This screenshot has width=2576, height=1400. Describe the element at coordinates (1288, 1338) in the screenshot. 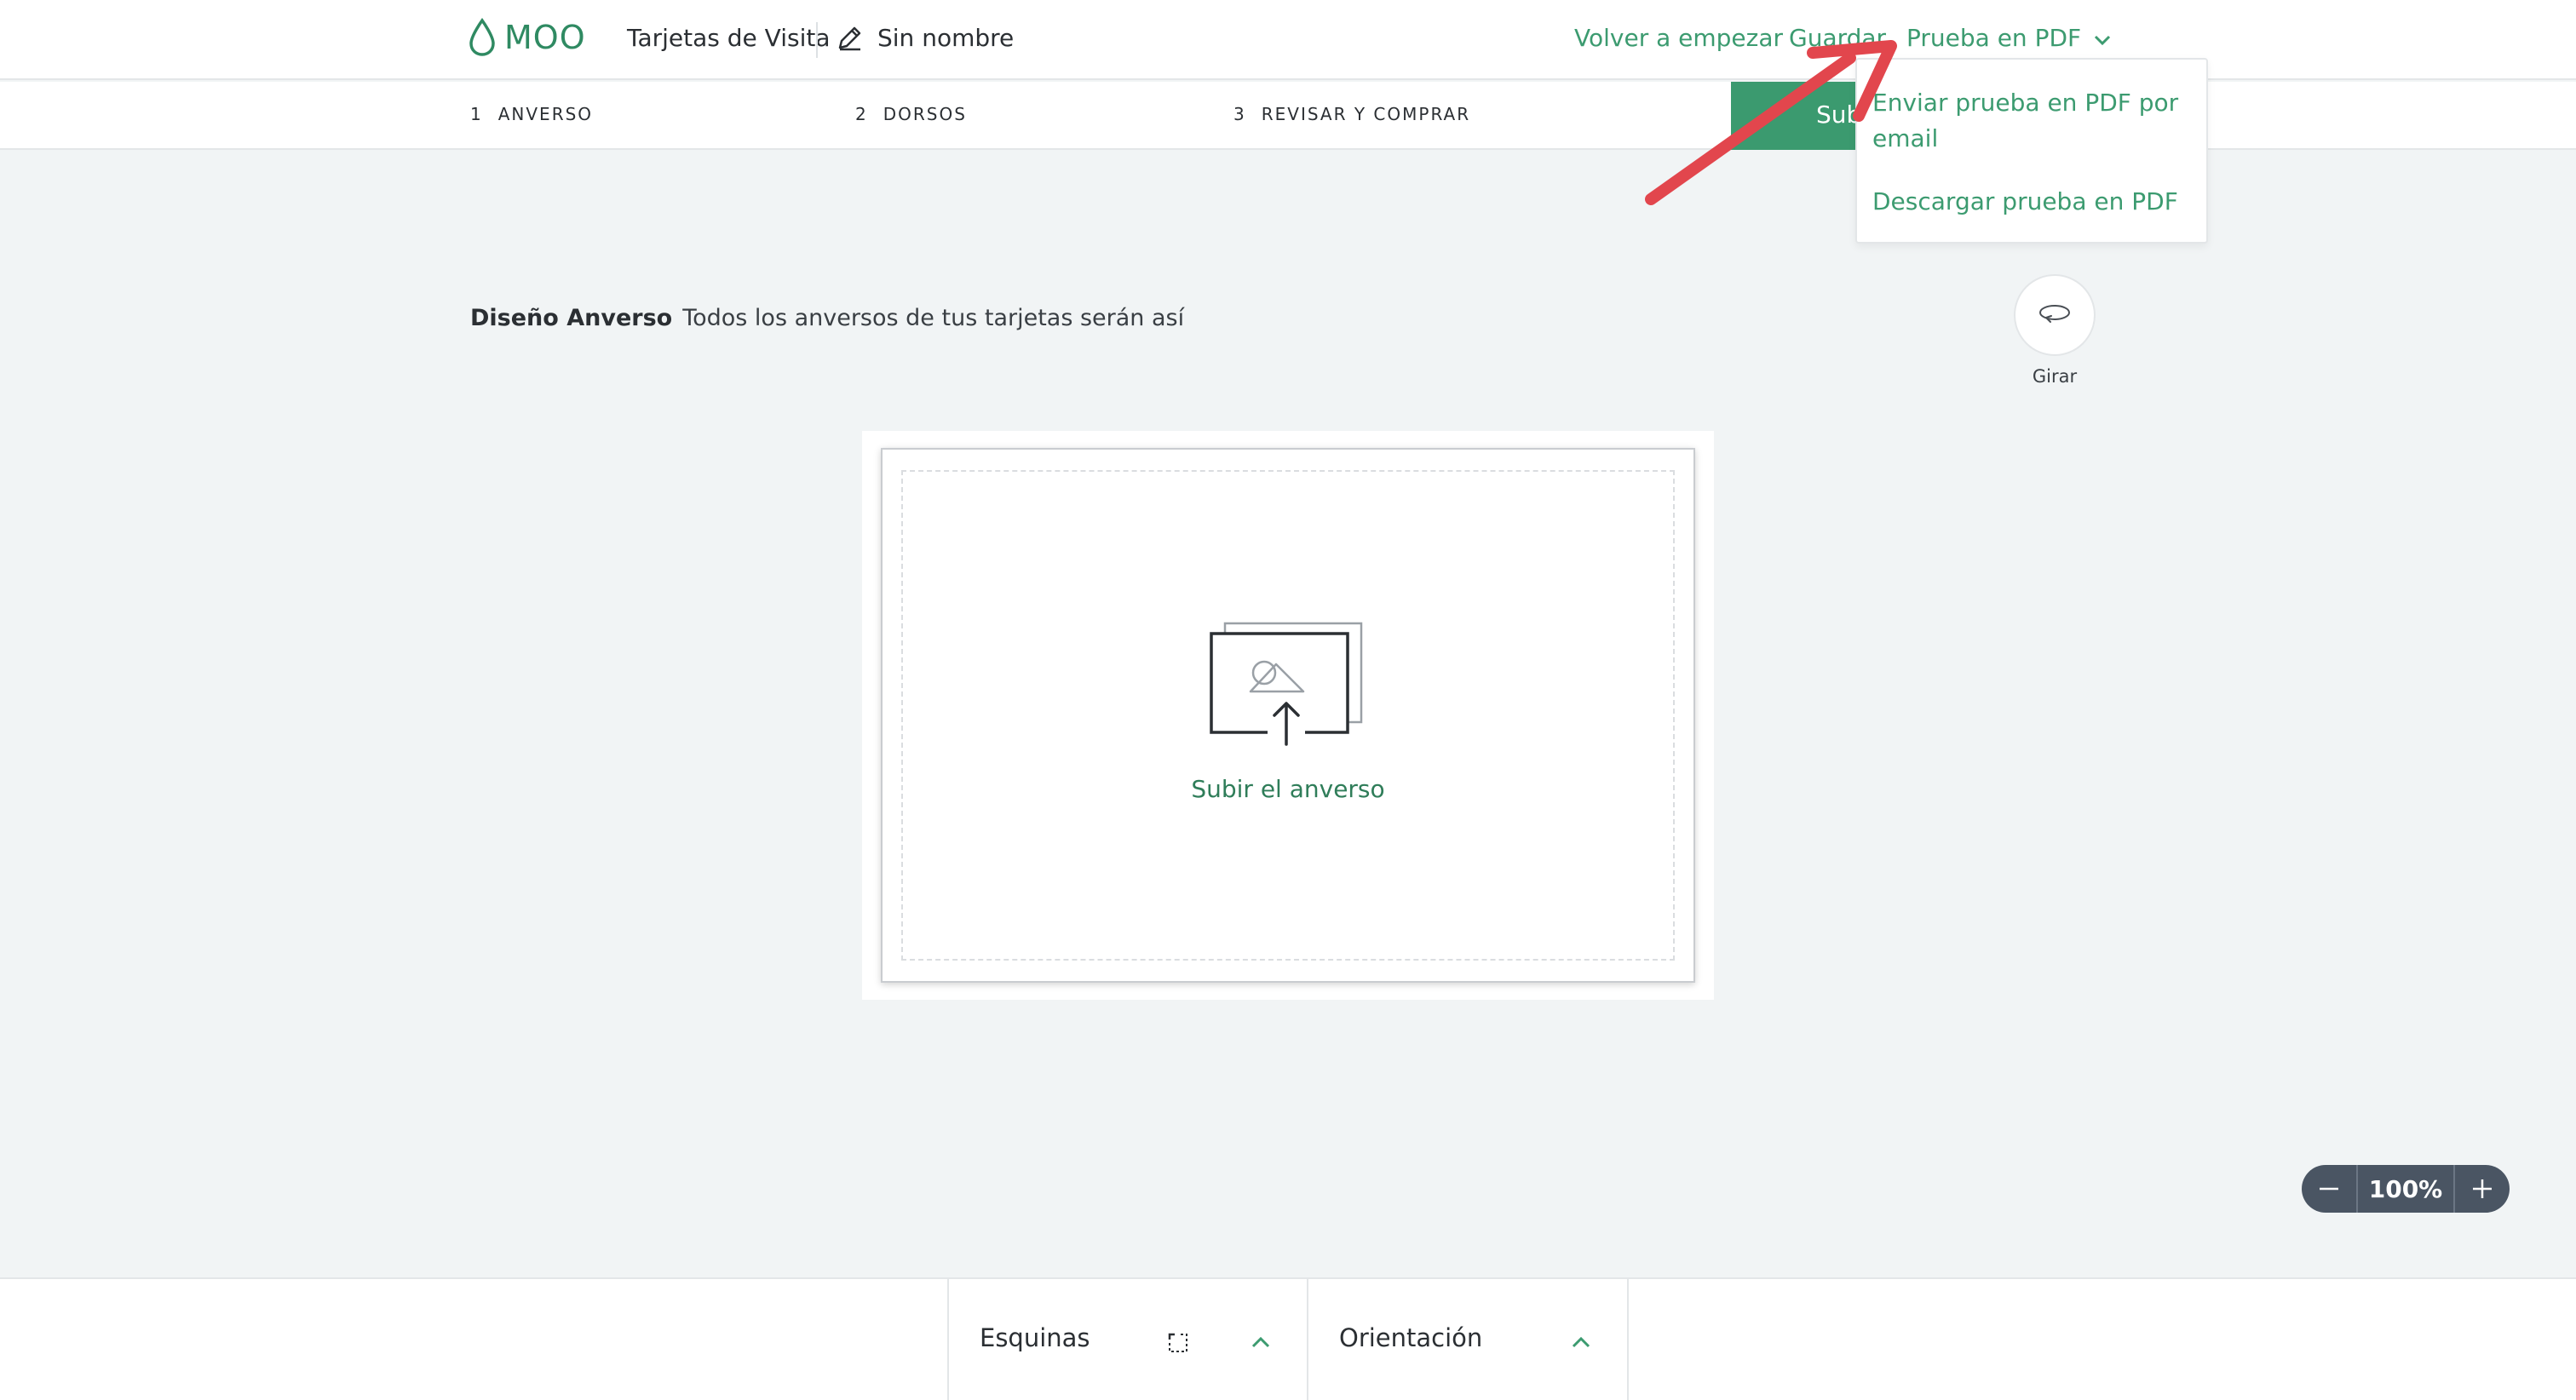

I see `bottom-toolbar` at that location.